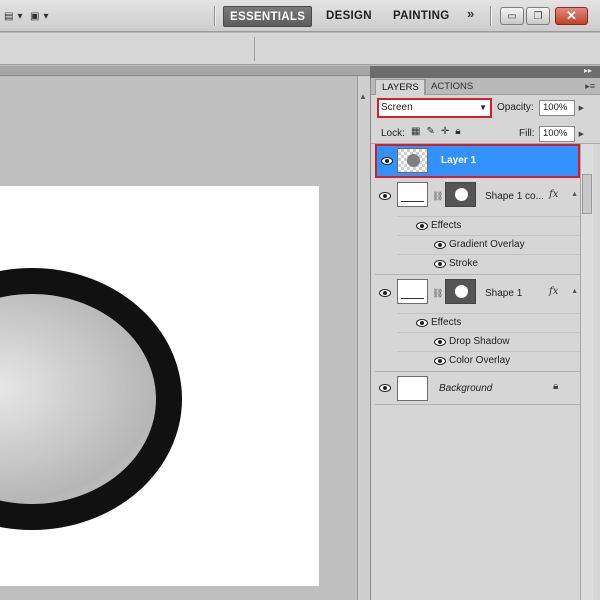 The width and height of the screenshot is (600, 600). I want to click on close-icon: ✕, so click(571, 15).